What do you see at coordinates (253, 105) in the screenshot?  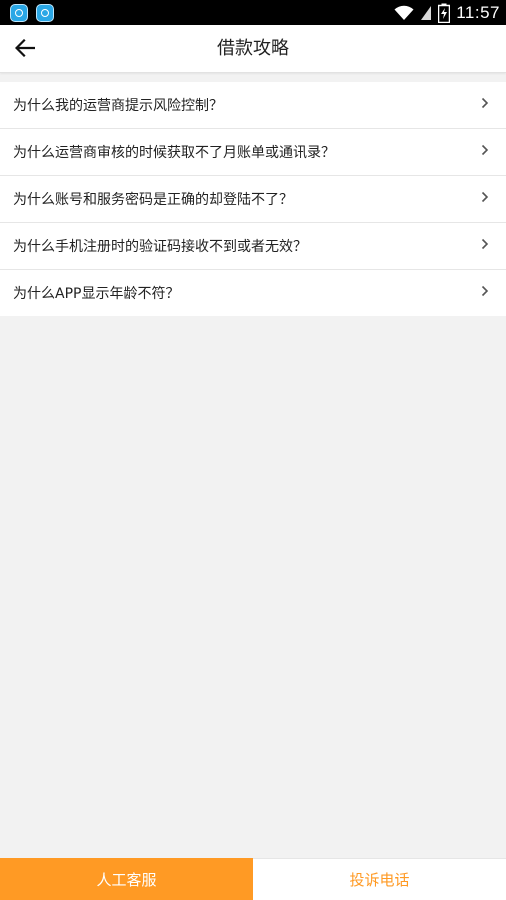 I see `faq-item-risk-control: 为什么我的运营商提示风险控制？` at bounding box center [253, 105].